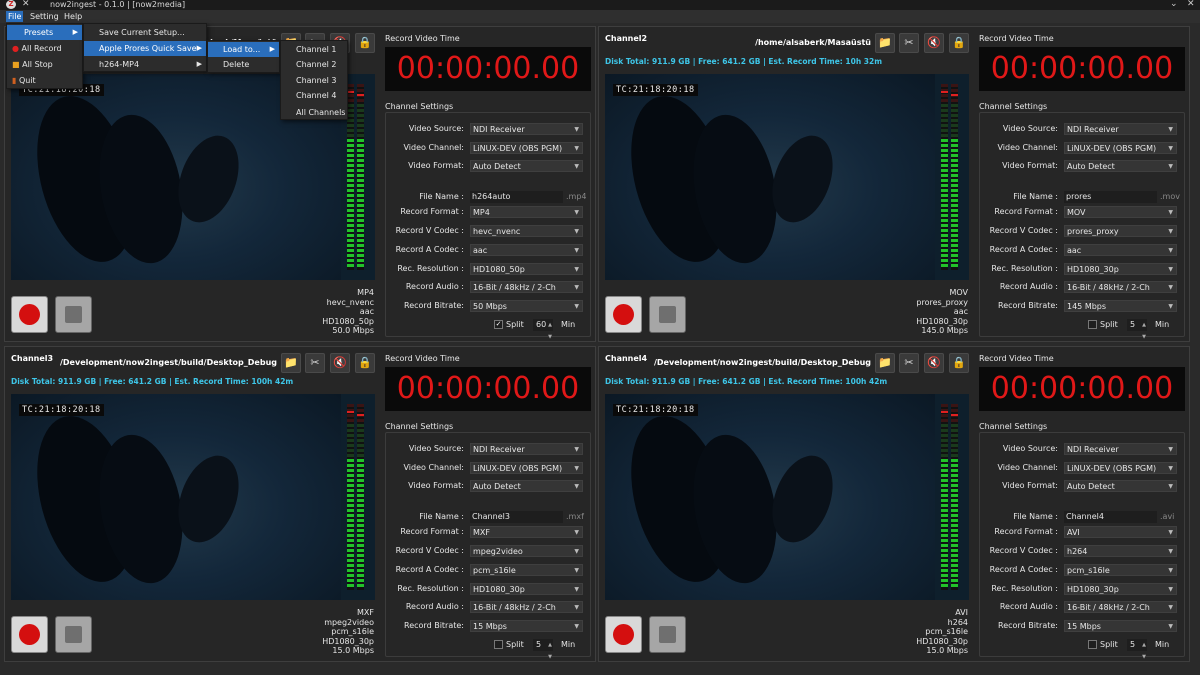 This screenshot has width=1200, height=675. Describe the element at coordinates (314, 64) in the screenshot. I see `menu-item-channel-2: Channel 2` at that location.